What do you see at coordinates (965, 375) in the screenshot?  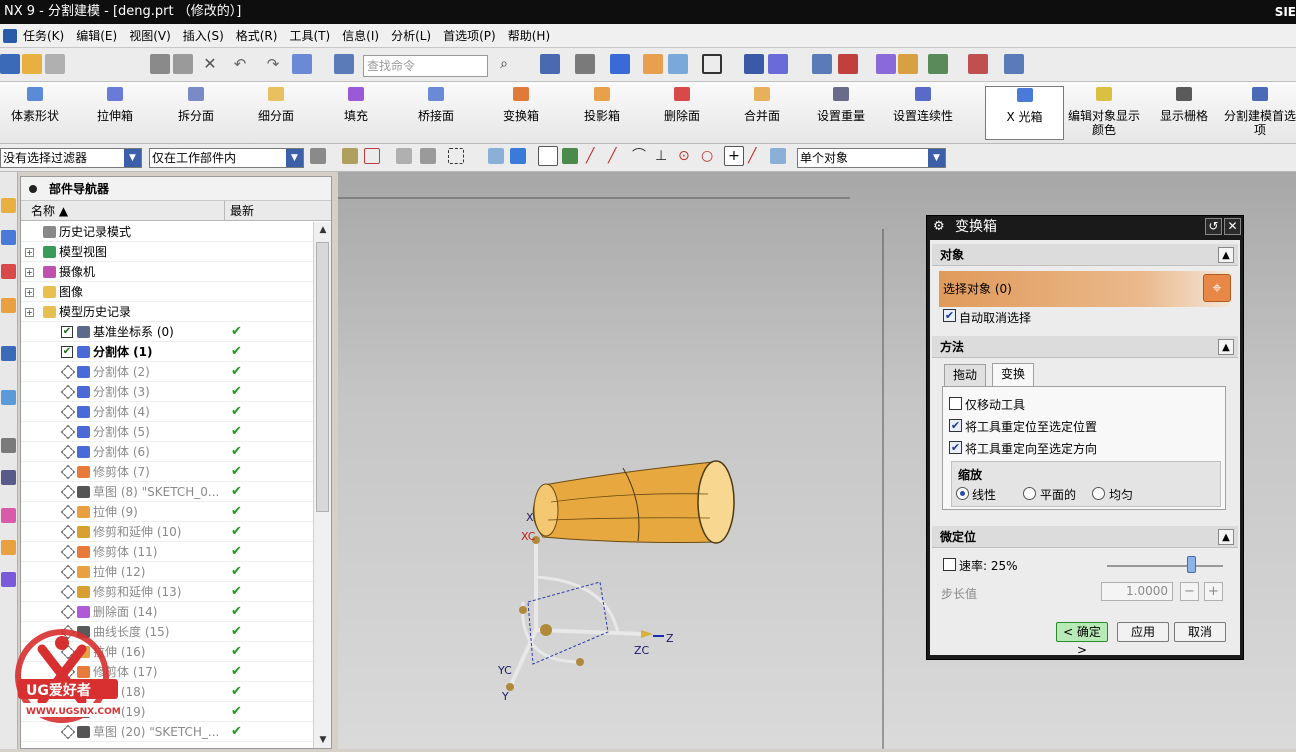 I see `tab-drag: 拖动` at bounding box center [965, 375].